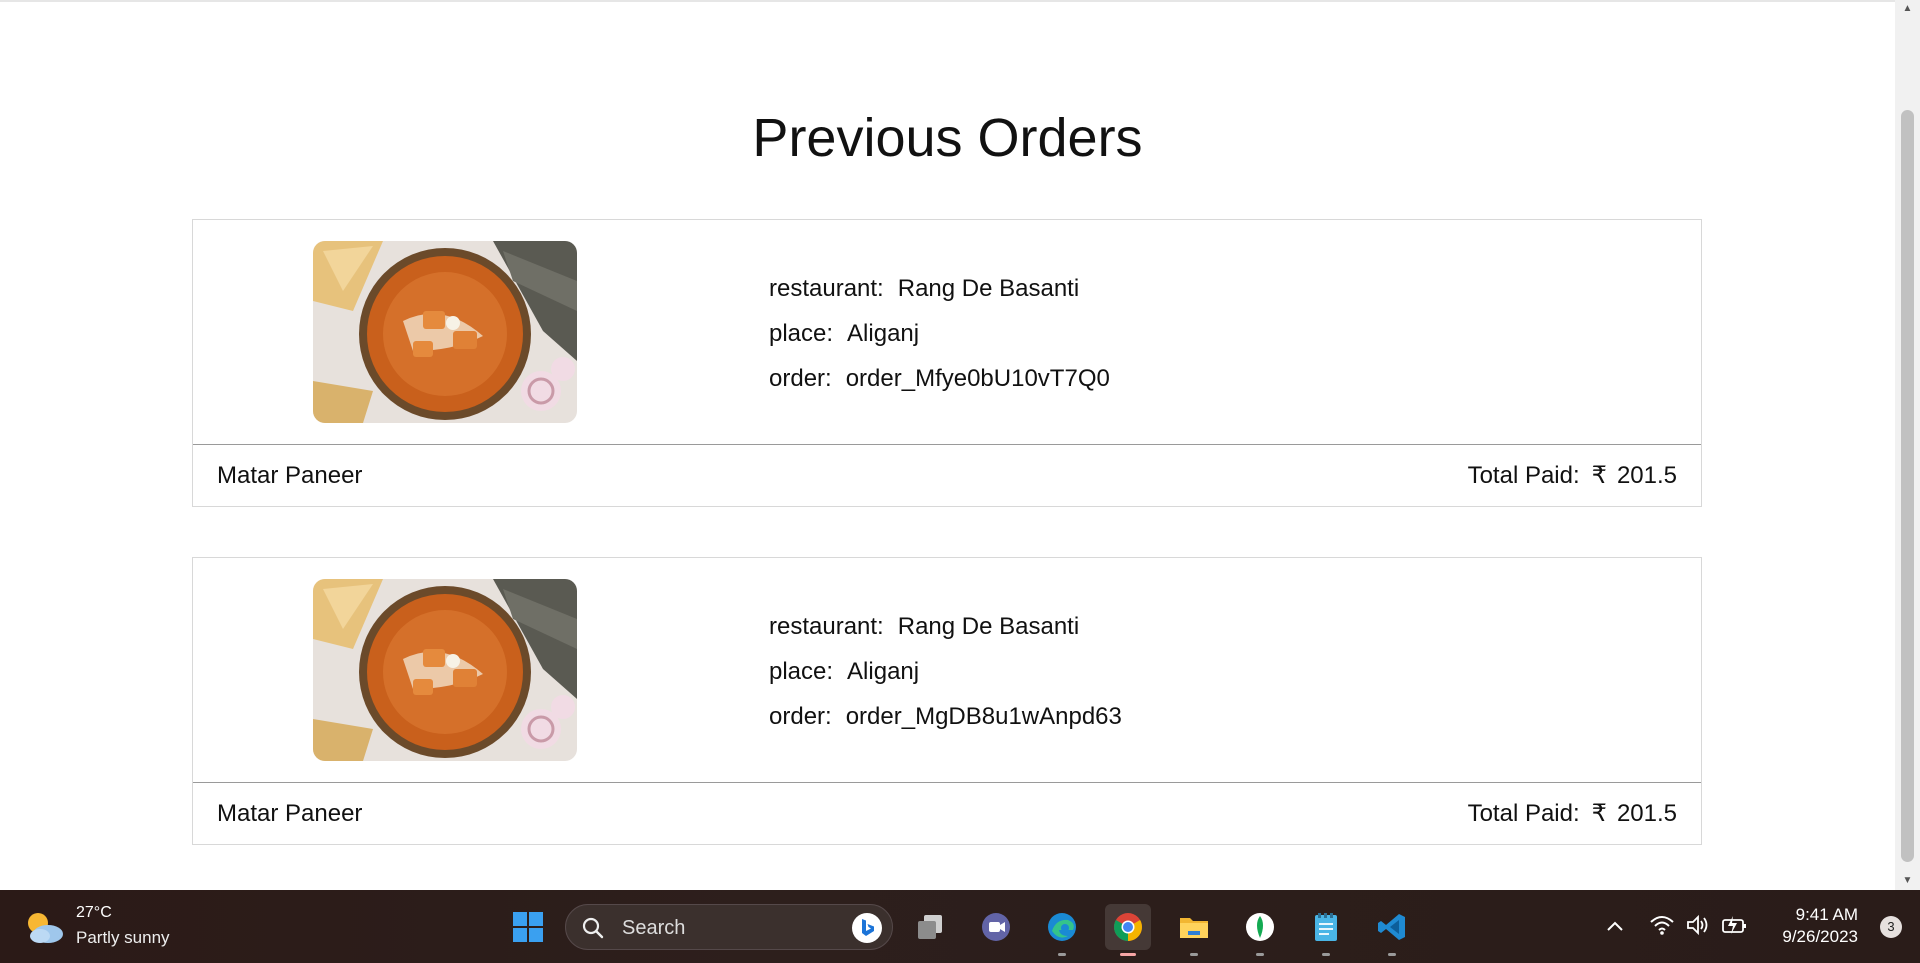 The width and height of the screenshot is (1920, 963). I want to click on wifi-icon, so click(1662, 925).